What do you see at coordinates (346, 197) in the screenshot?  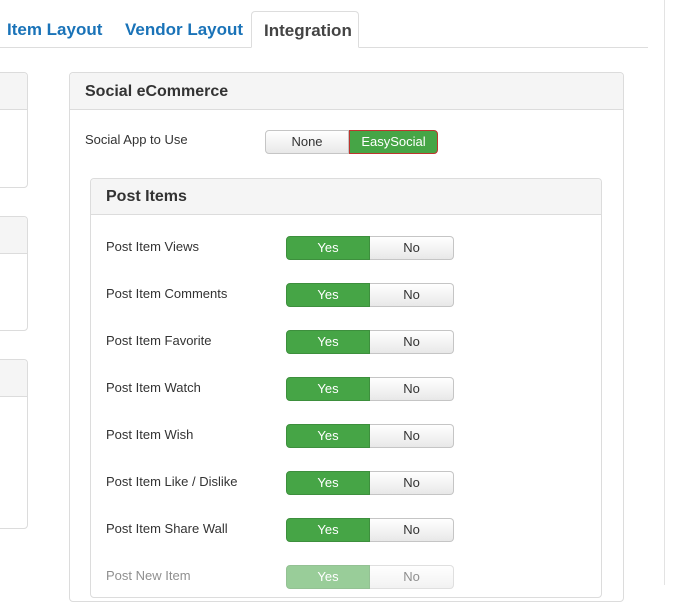 I see `post-items-title: Post Items` at bounding box center [346, 197].